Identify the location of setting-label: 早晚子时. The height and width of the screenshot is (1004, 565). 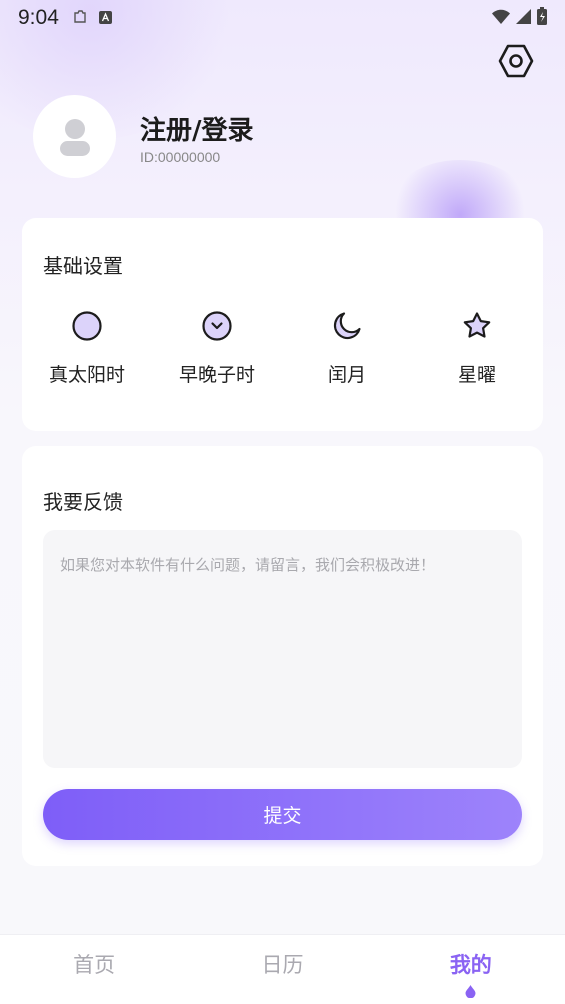
(216, 375).